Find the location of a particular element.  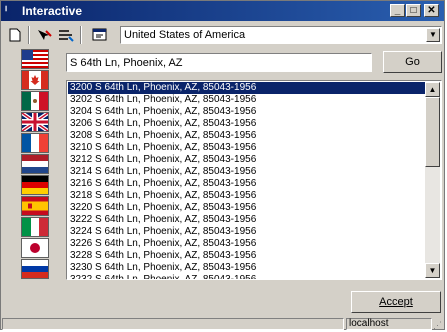

accept-button: Accept is located at coordinates (396, 302).